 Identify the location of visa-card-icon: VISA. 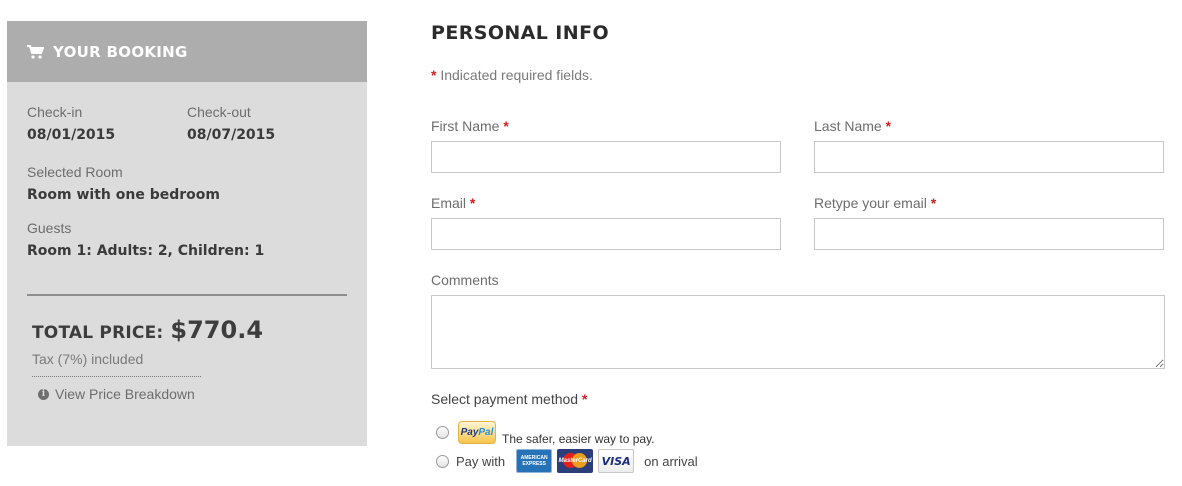
(616, 461).